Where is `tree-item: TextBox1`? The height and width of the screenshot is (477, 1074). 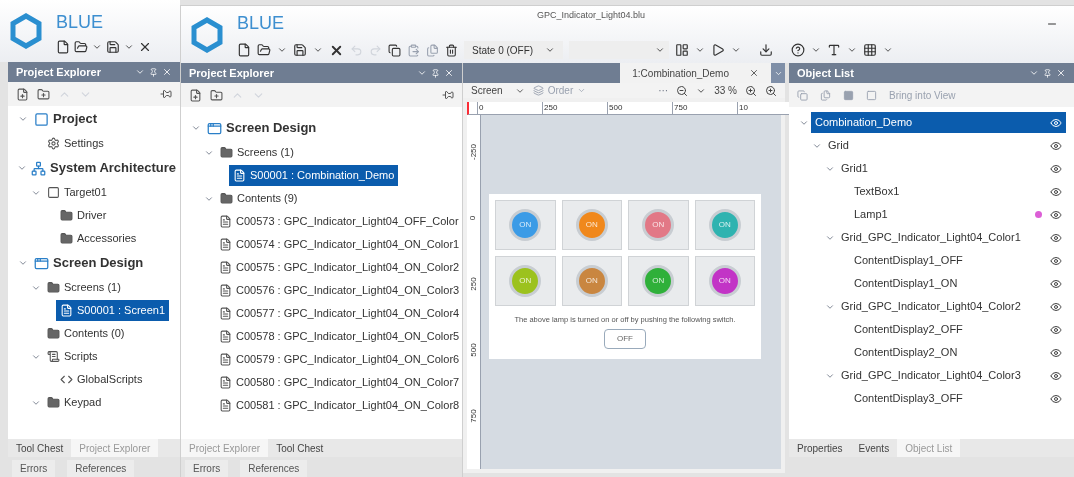
tree-item: TextBox1 is located at coordinates (958, 191).